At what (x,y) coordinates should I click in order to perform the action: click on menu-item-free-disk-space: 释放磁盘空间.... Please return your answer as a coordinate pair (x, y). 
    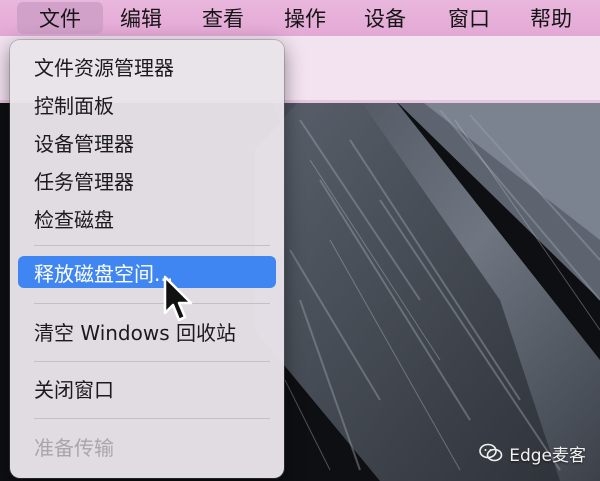
    Looking at the image, I should click on (147, 272).